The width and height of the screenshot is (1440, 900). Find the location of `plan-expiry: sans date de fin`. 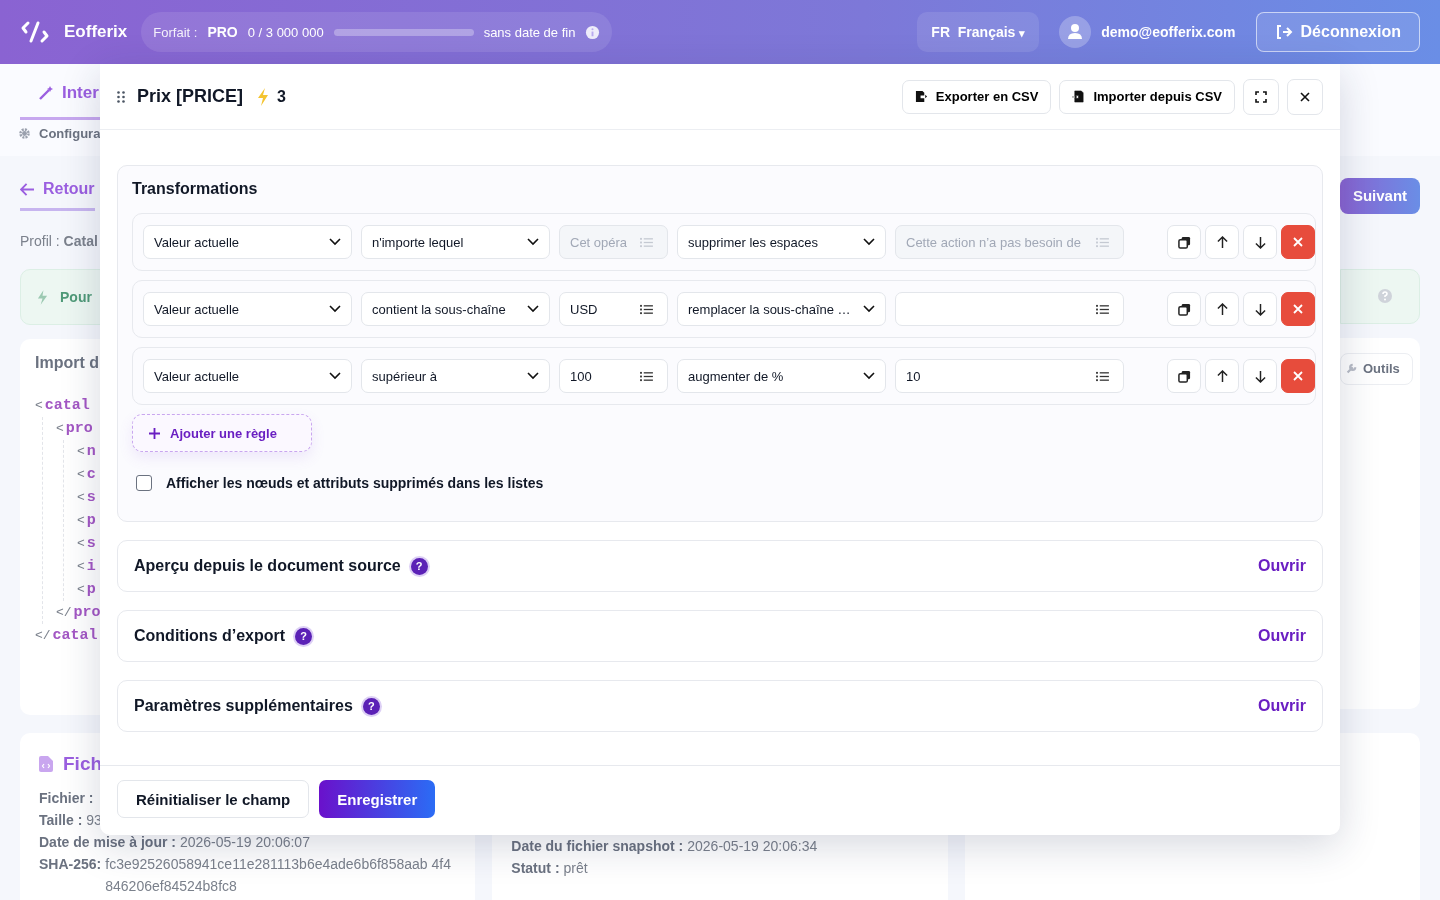

plan-expiry: sans date de fin is located at coordinates (529, 32).